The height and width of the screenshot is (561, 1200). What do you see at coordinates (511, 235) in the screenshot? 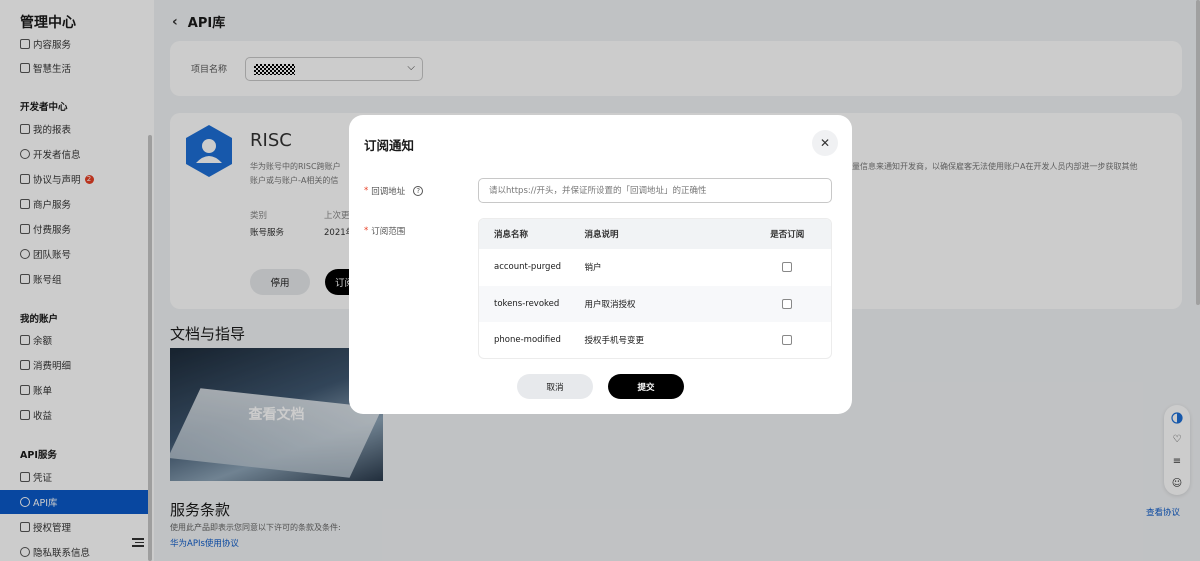
I see `column-header-name: 消息名称` at bounding box center [511, 235].